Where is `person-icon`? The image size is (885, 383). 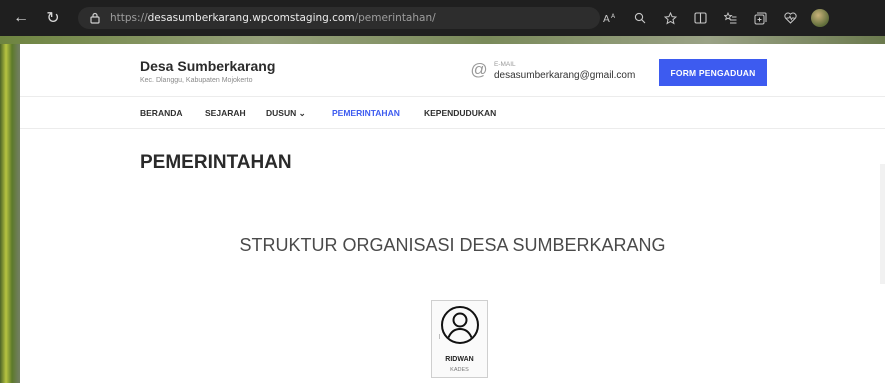 person-icon is located at coordinates (460, 325).